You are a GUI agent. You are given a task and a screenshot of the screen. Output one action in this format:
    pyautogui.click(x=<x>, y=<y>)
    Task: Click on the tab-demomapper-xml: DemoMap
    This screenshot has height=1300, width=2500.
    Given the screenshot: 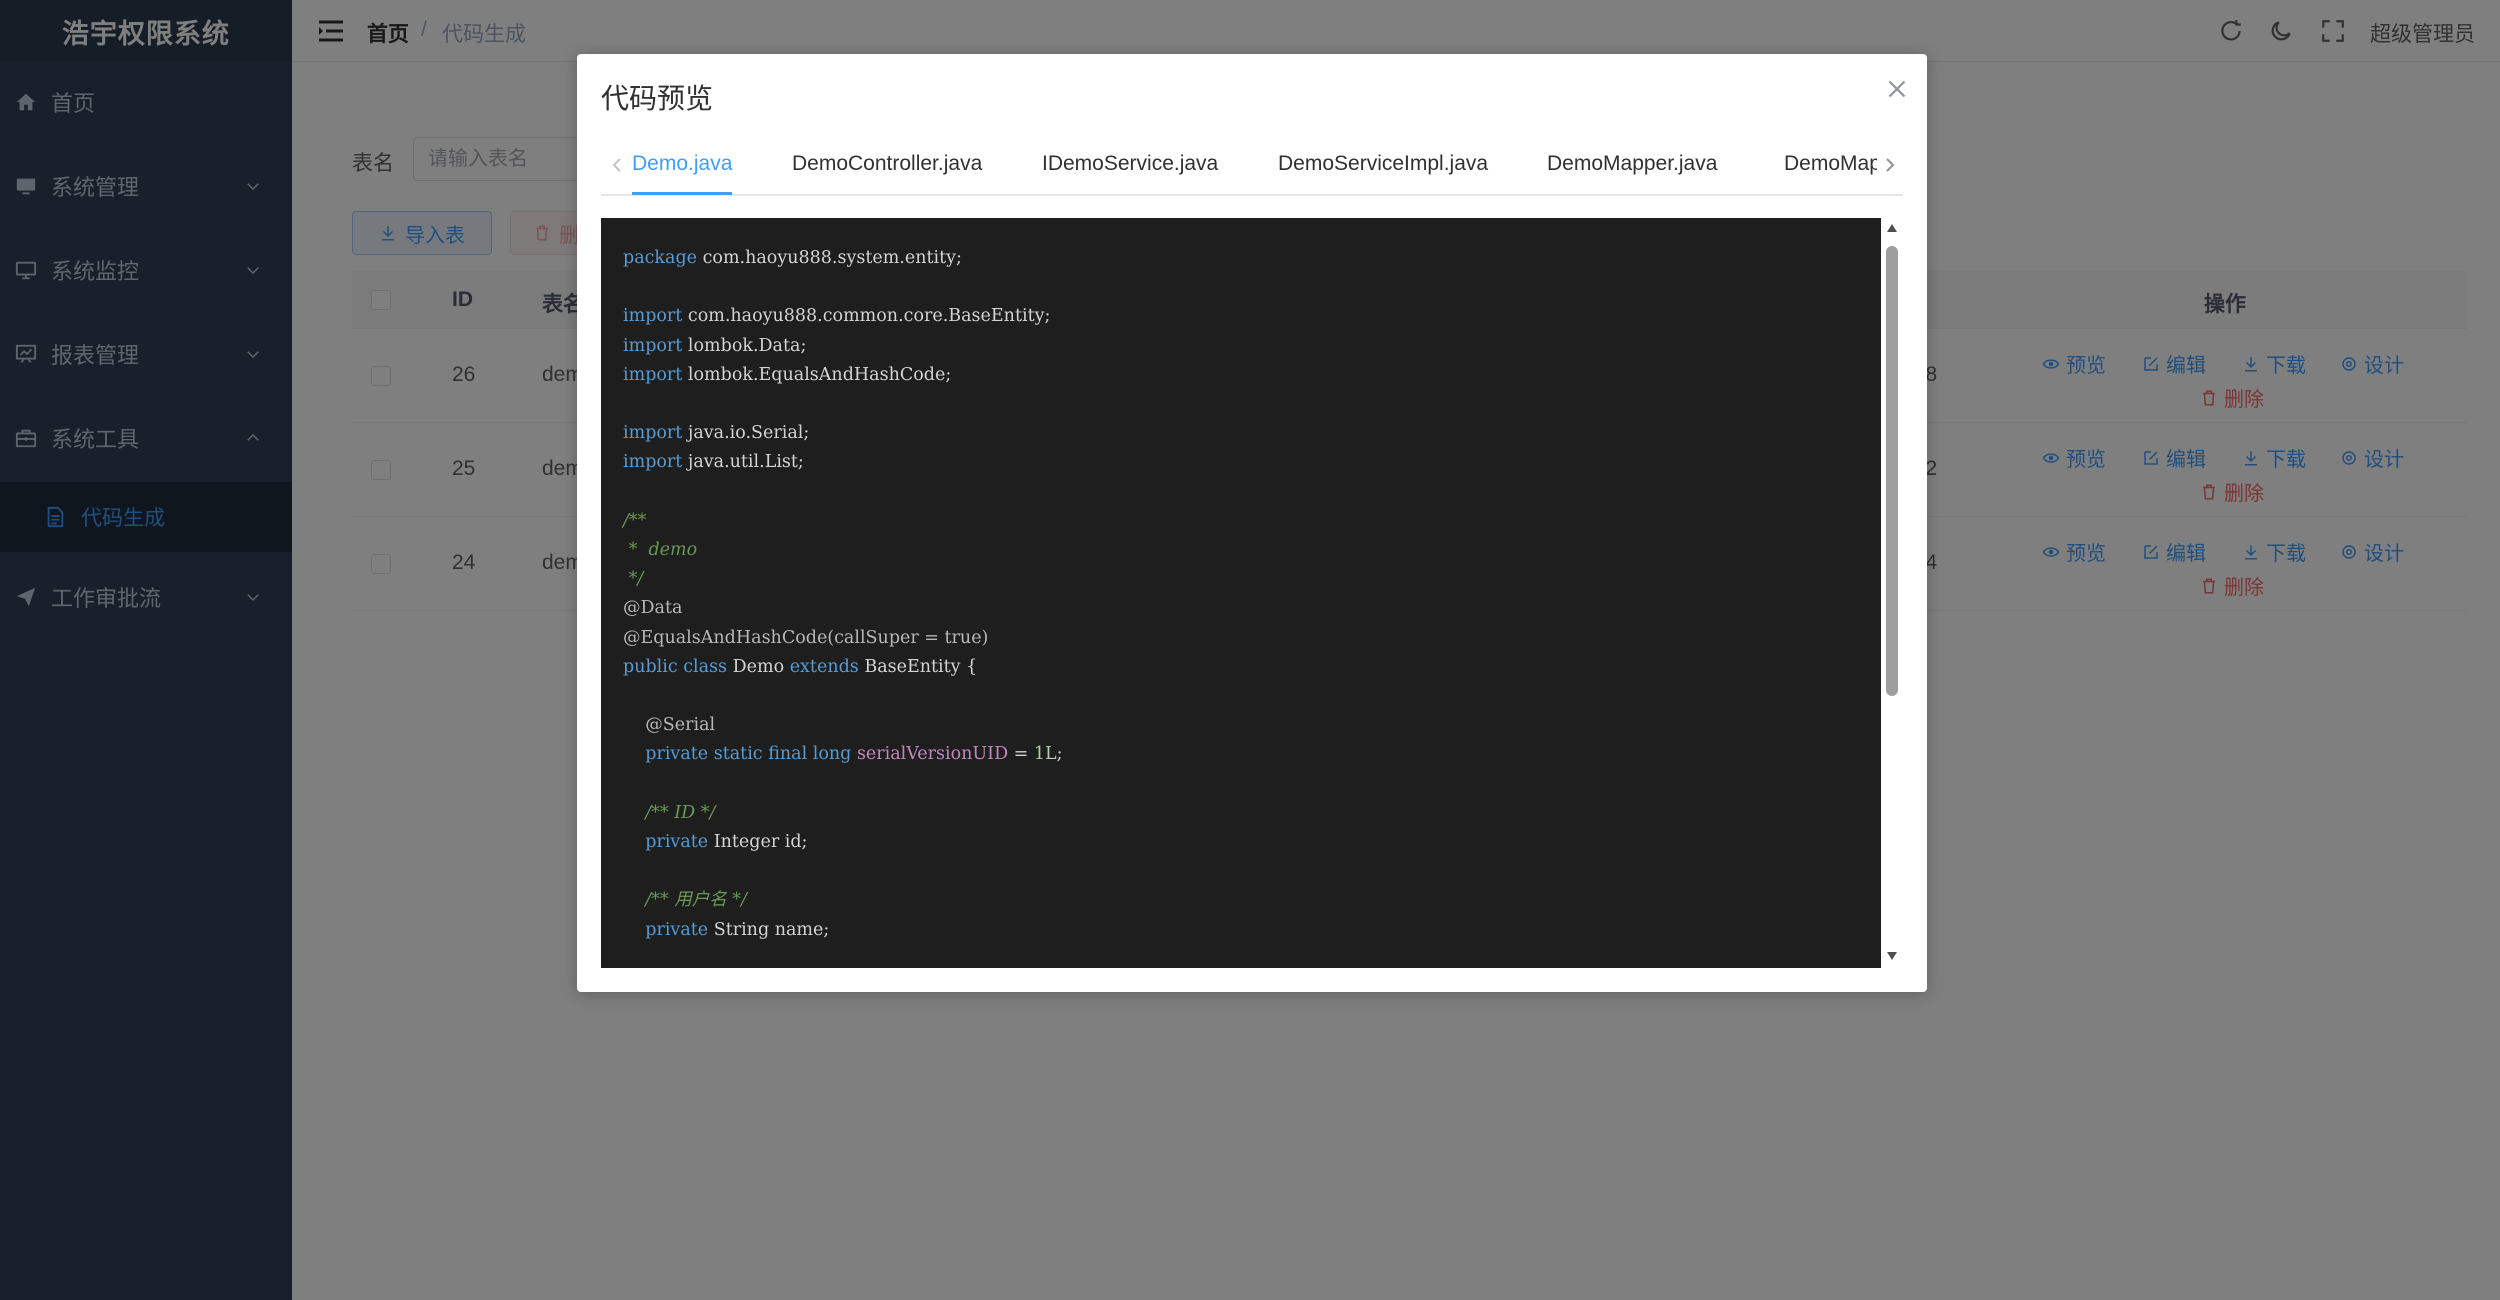 What is the action you would take?
    pyautogui.click(x=1830, y=164)
    